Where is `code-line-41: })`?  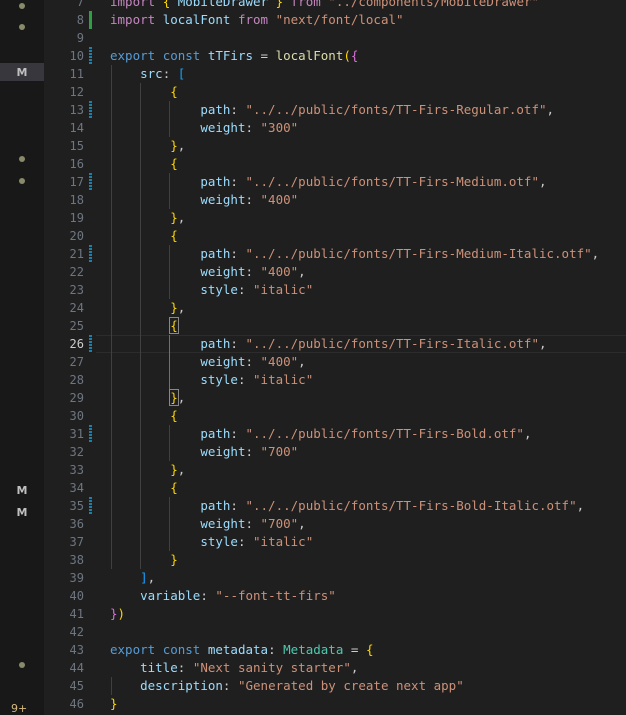 code-line-41: }) is located at coordinates (117, 614).